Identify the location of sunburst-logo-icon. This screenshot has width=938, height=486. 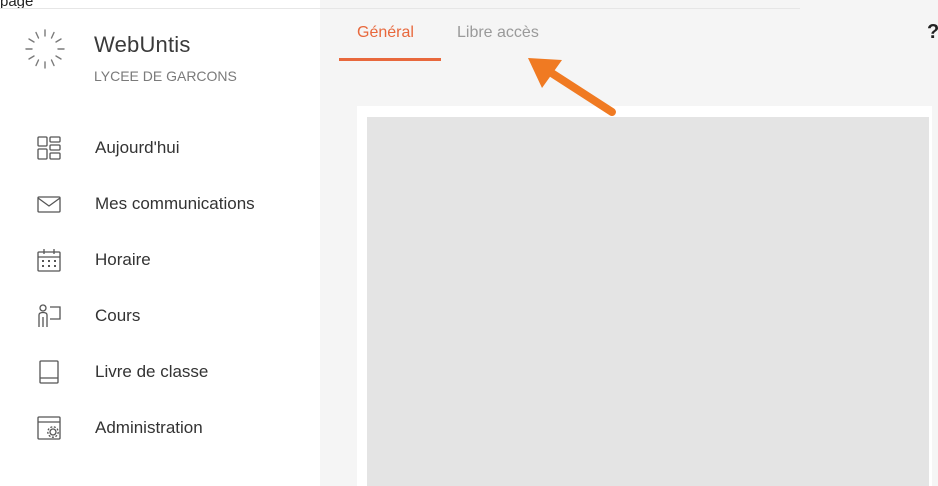
(45, 49).